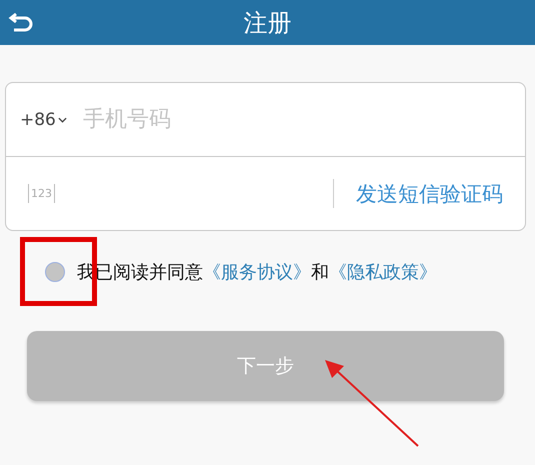 Image resolution: width=535 pixels, height=465 pixels. I want to click on phone-field: 手机号码, so click(295, 119).